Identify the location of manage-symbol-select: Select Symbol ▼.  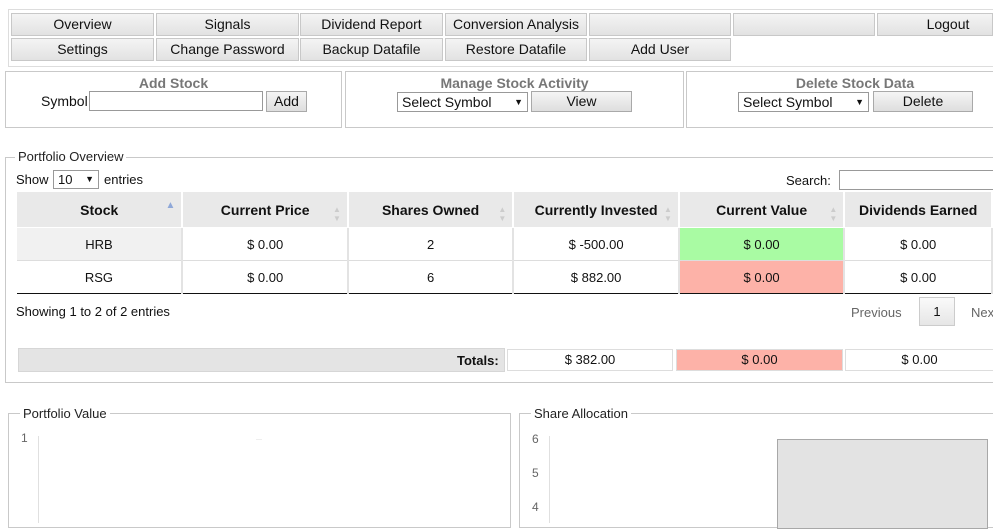
(462, 102).